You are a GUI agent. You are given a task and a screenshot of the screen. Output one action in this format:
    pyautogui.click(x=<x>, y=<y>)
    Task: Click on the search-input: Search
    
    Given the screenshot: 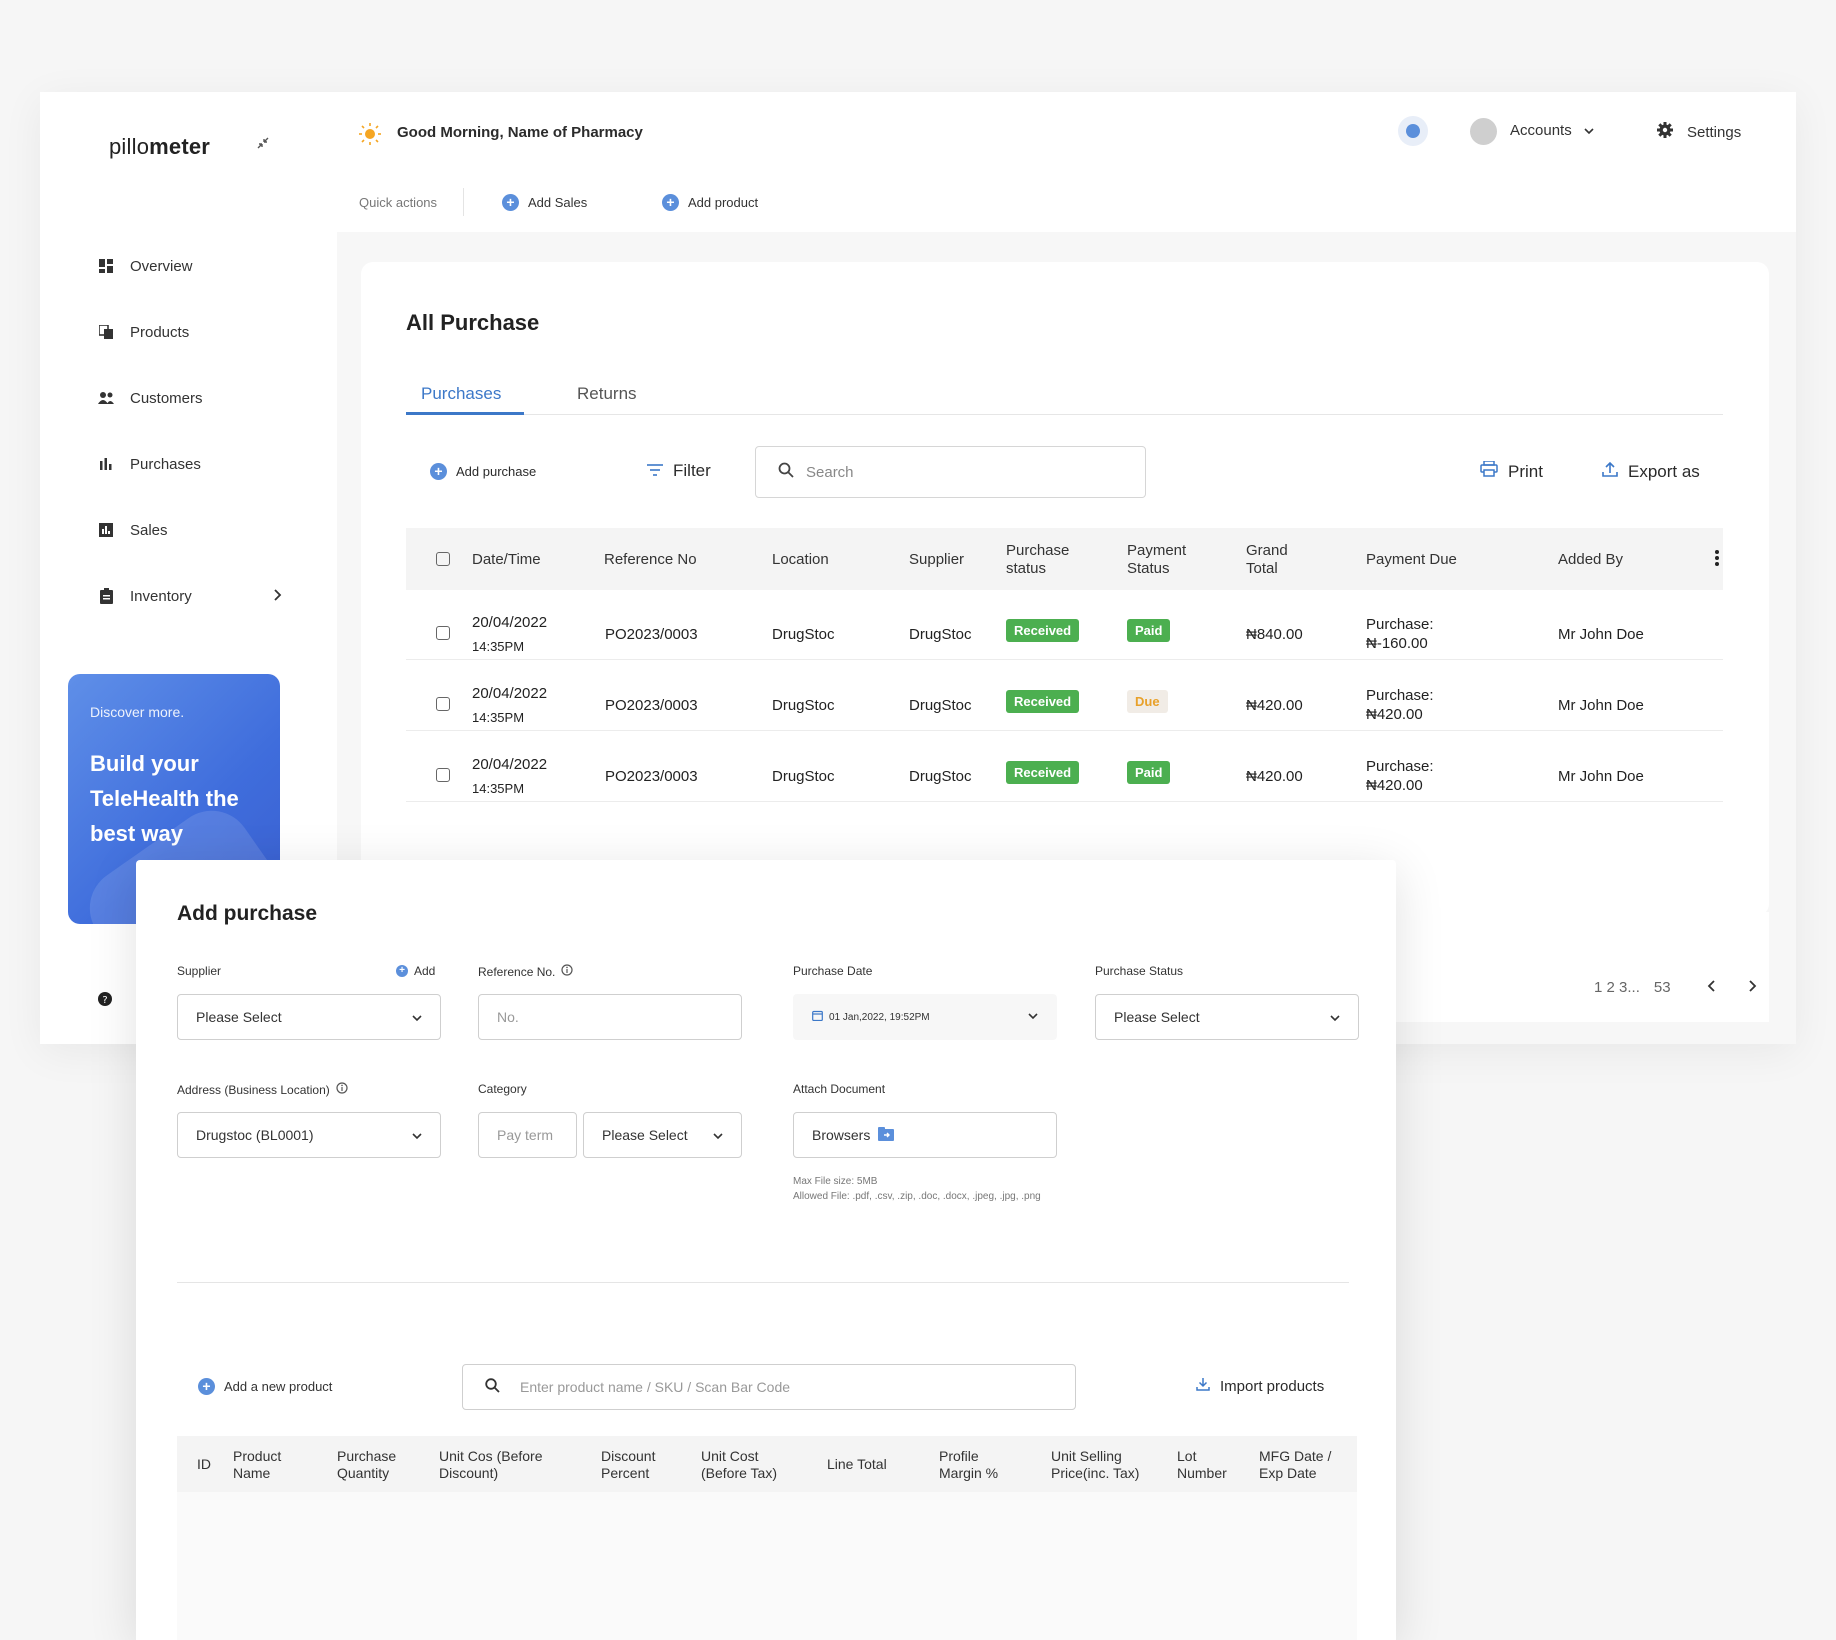 What is the action you would take?
    pyautogui.click(x=950, y=472)
    